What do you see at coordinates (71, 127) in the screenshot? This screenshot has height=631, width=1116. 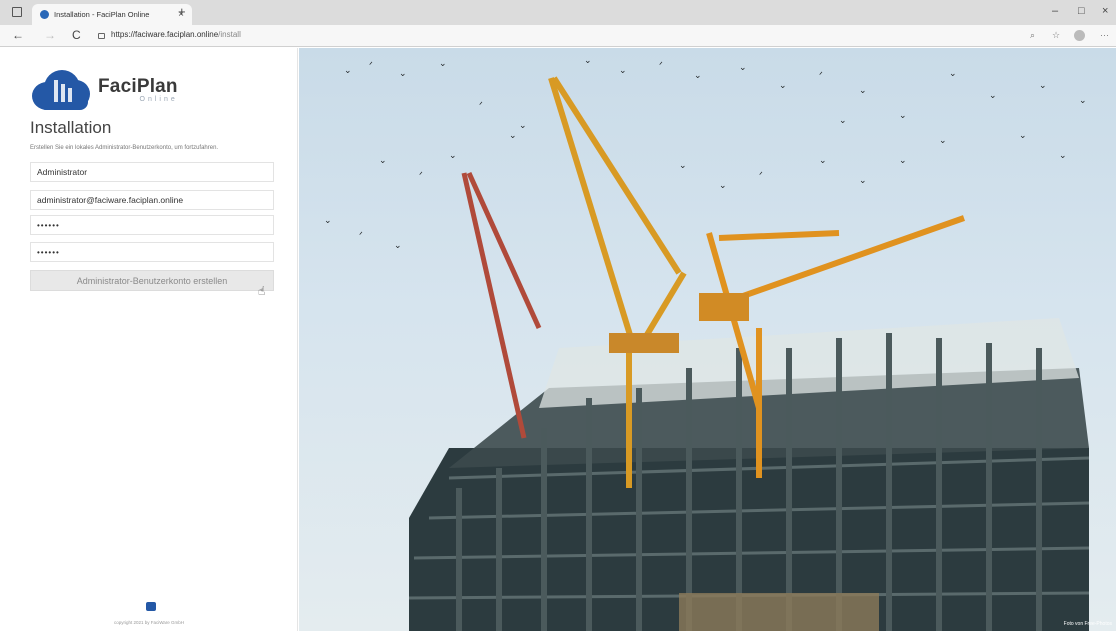 I see `page-title: Installation` at bounding box center [71, 127].